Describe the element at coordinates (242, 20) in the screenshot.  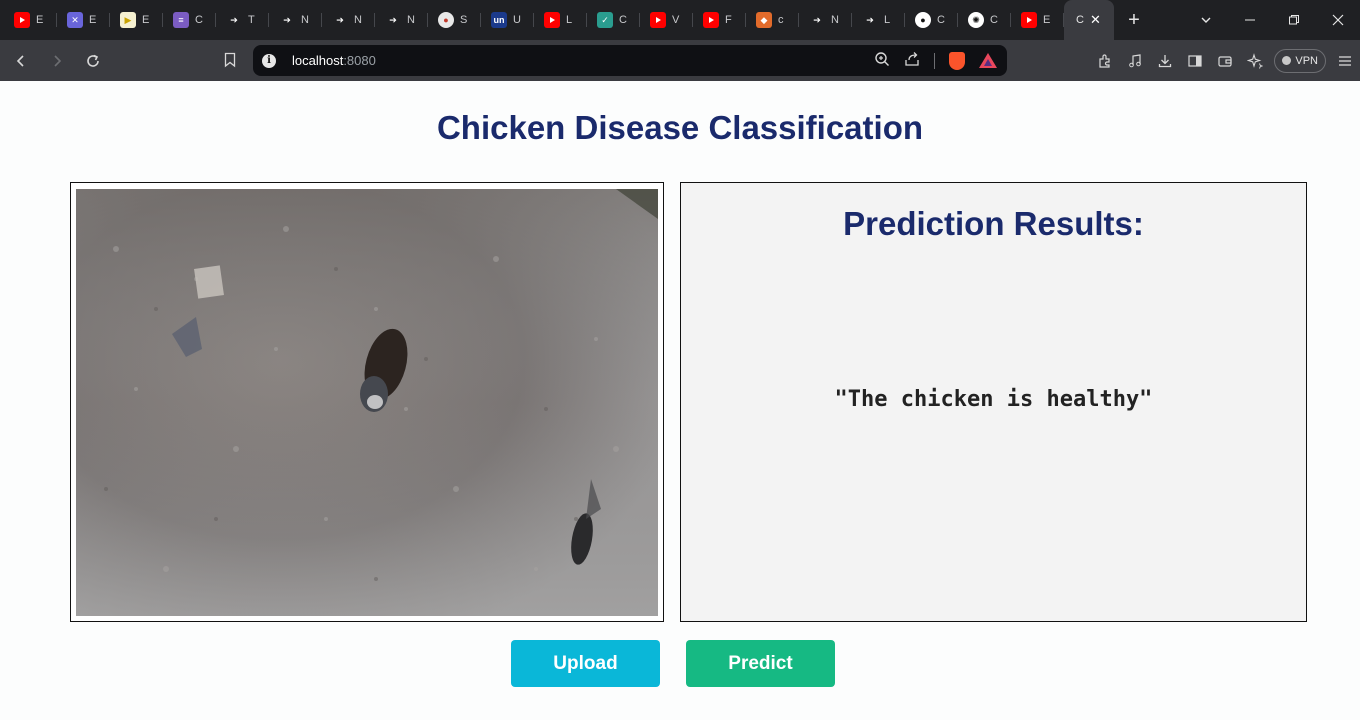
I see `browser-tab: ➔ T` at that location.